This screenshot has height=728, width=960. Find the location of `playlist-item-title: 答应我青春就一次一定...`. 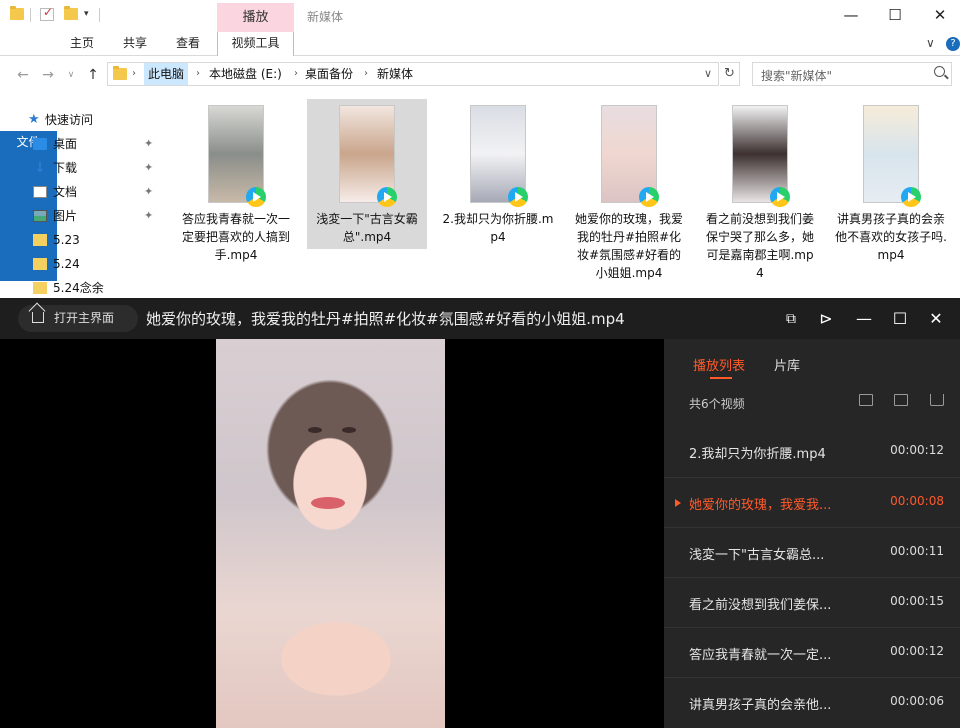

playlist-item-title: 答应我青春就一次一定... is located at coordinates (760, 655).